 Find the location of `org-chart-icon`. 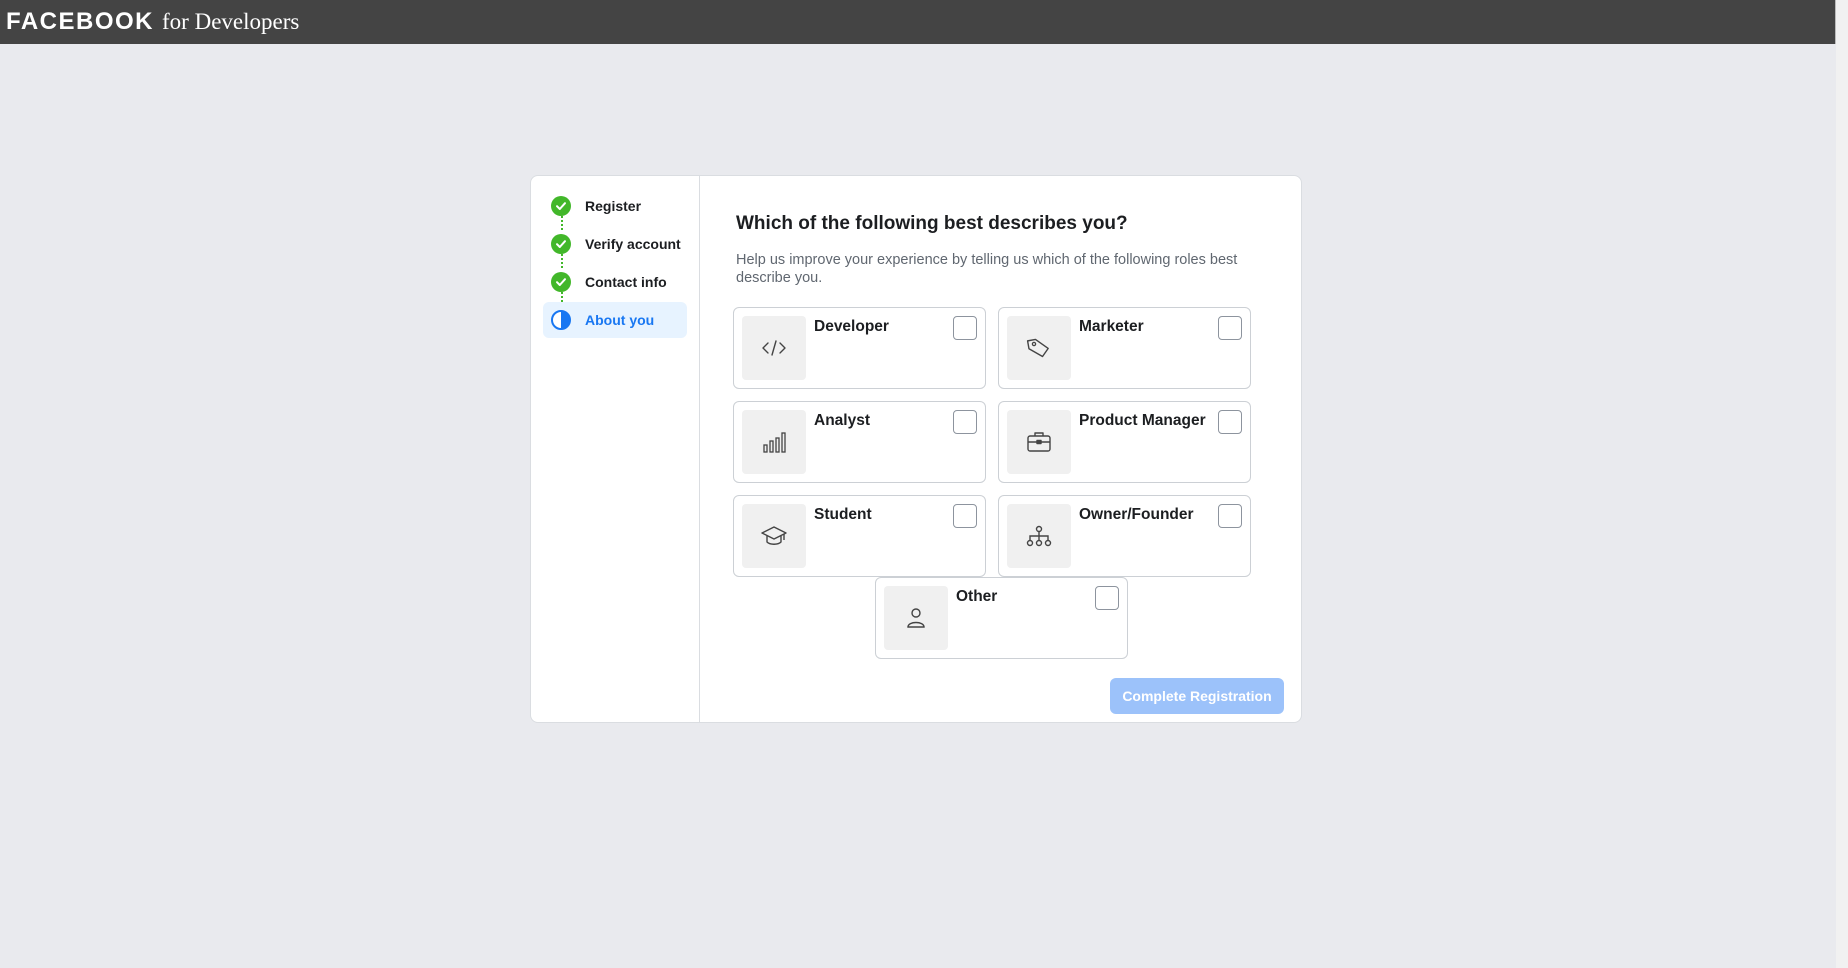

org-chart-icon is located at coordinates (1039, 535).